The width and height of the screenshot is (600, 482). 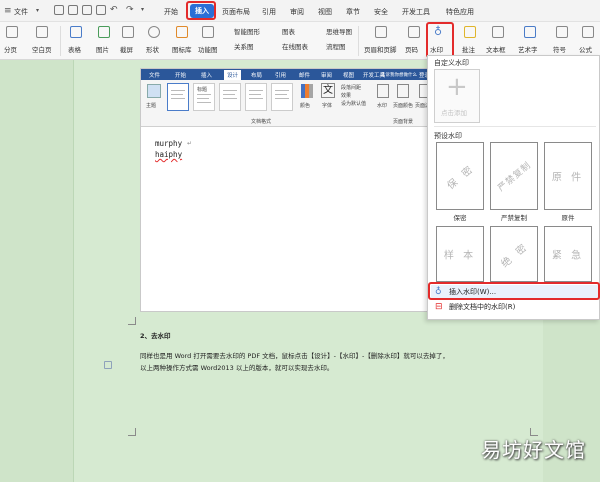 I want to click on ribbon-icon-library: 图标库, so click(x=182, y=49).